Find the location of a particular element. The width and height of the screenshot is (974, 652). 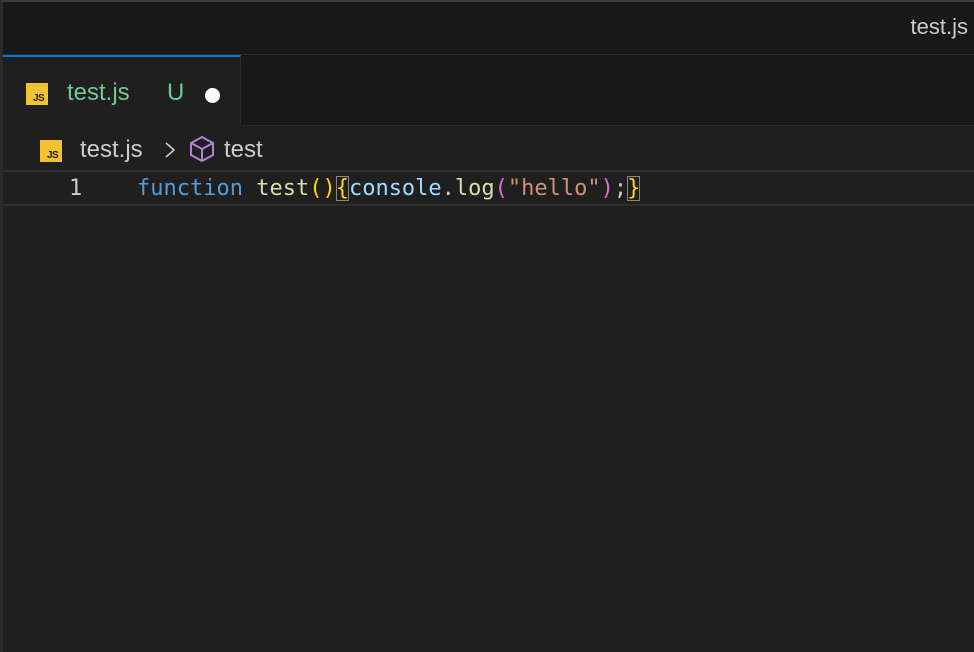

tab-label: test.js is located at coordinates (98, 92).